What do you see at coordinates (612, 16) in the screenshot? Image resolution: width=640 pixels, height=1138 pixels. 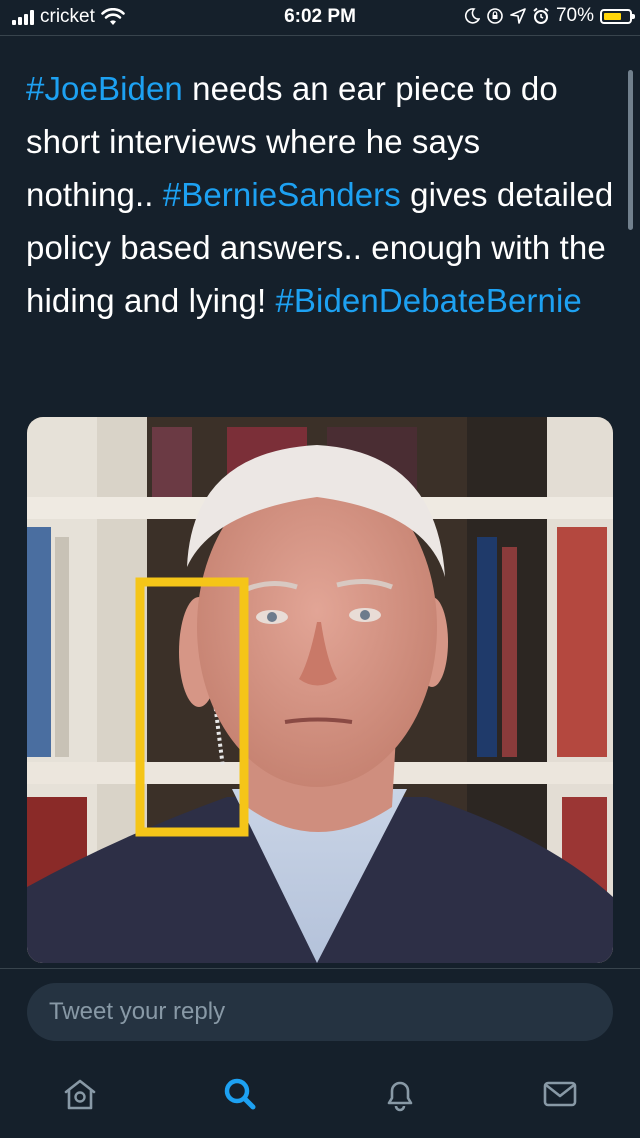 I see `battery-fill` at bounding box center [612, 16].